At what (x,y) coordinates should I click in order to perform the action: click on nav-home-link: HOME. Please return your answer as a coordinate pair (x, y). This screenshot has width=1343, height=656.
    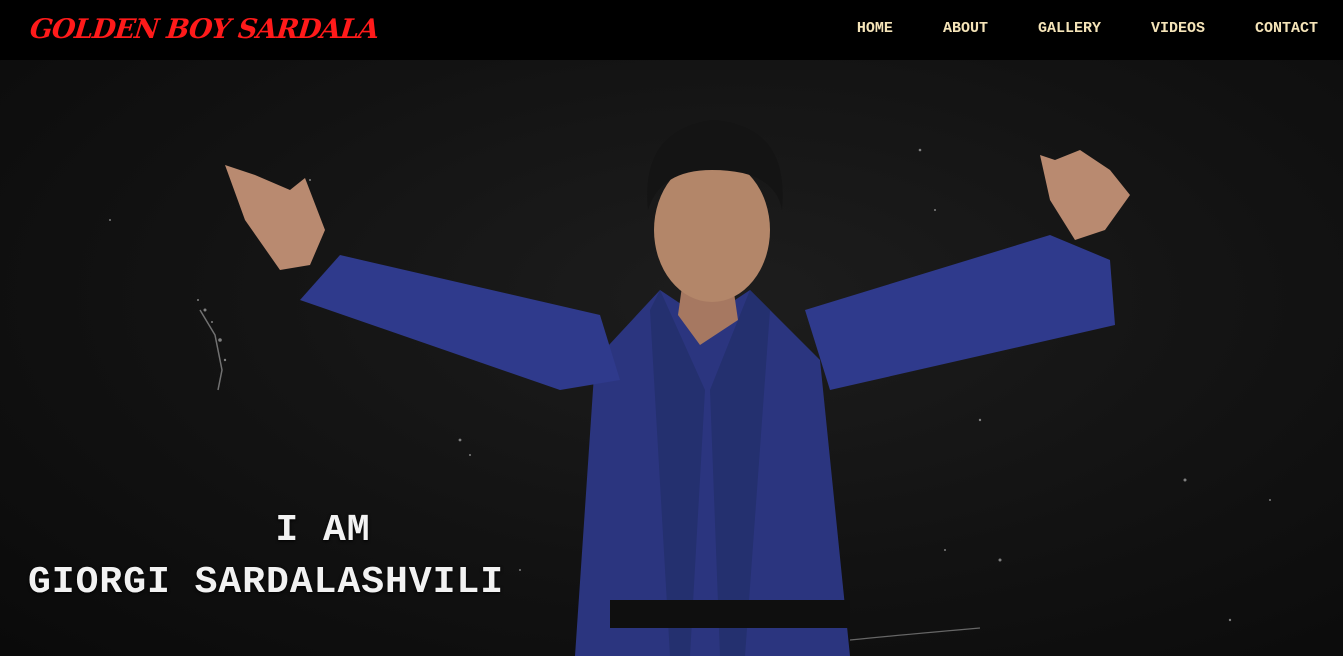
    Looking at the image, I should click on (875, 28).